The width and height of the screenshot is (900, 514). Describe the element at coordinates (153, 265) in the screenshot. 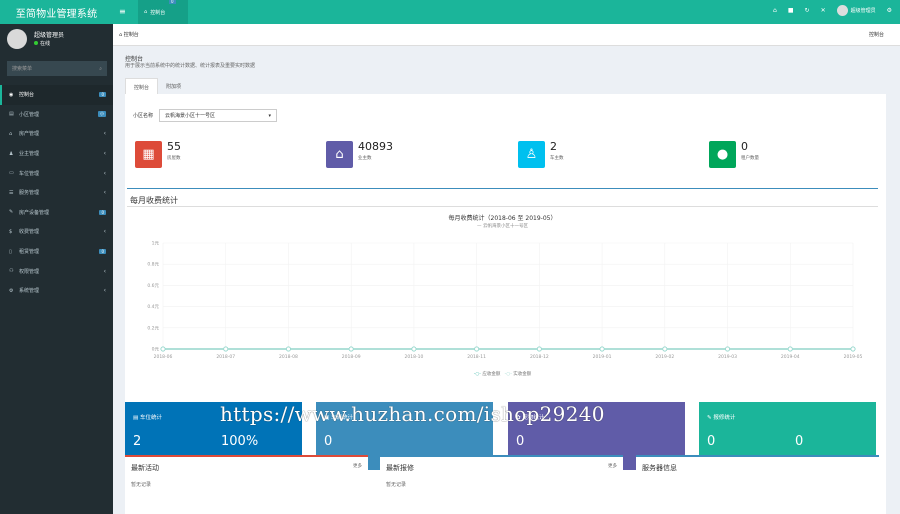

I see `y-tick-label: 0.8元` at that location.